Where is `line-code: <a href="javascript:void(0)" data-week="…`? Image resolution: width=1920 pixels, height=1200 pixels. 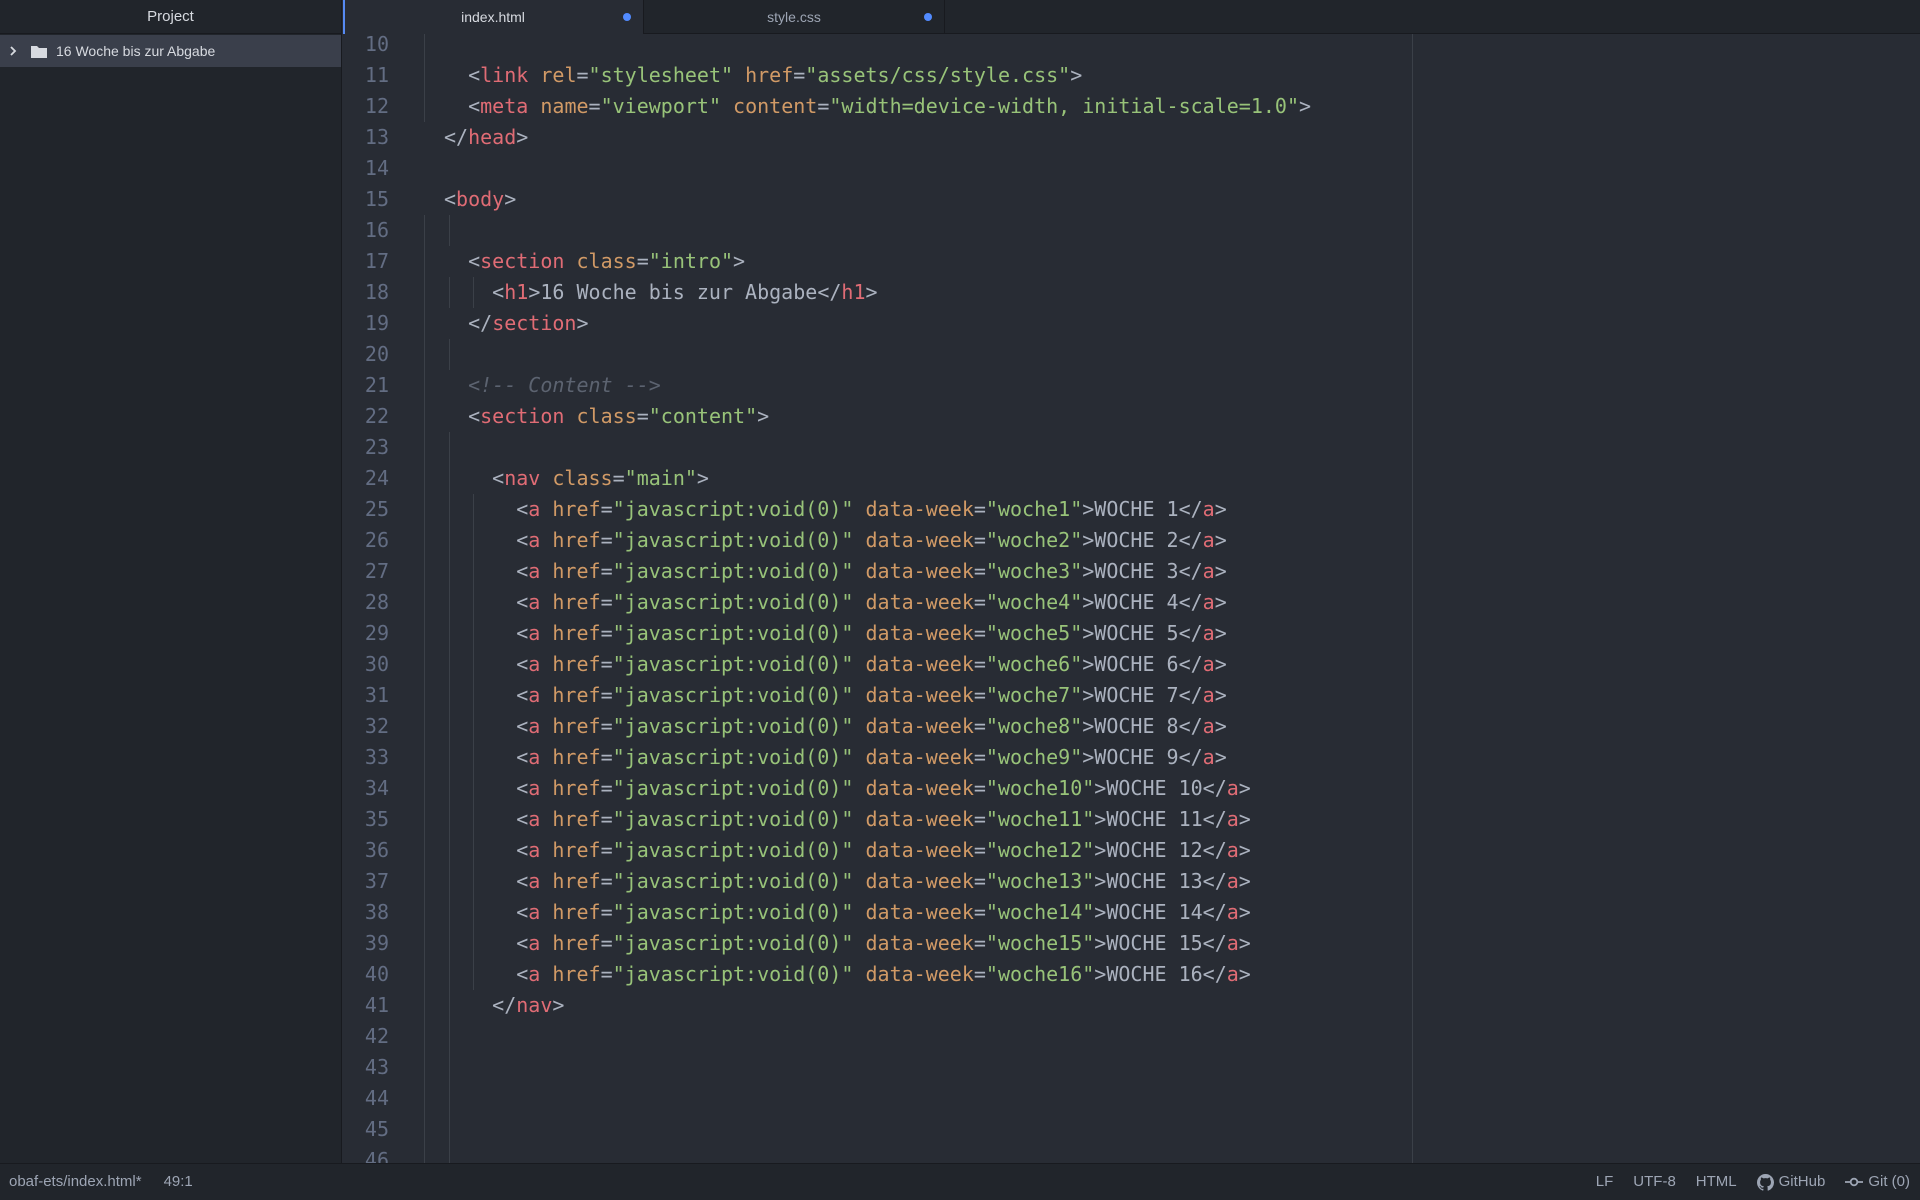 line-code: <a href="javascript:void(0)" data-week="… is located at coordinates (835, 695).